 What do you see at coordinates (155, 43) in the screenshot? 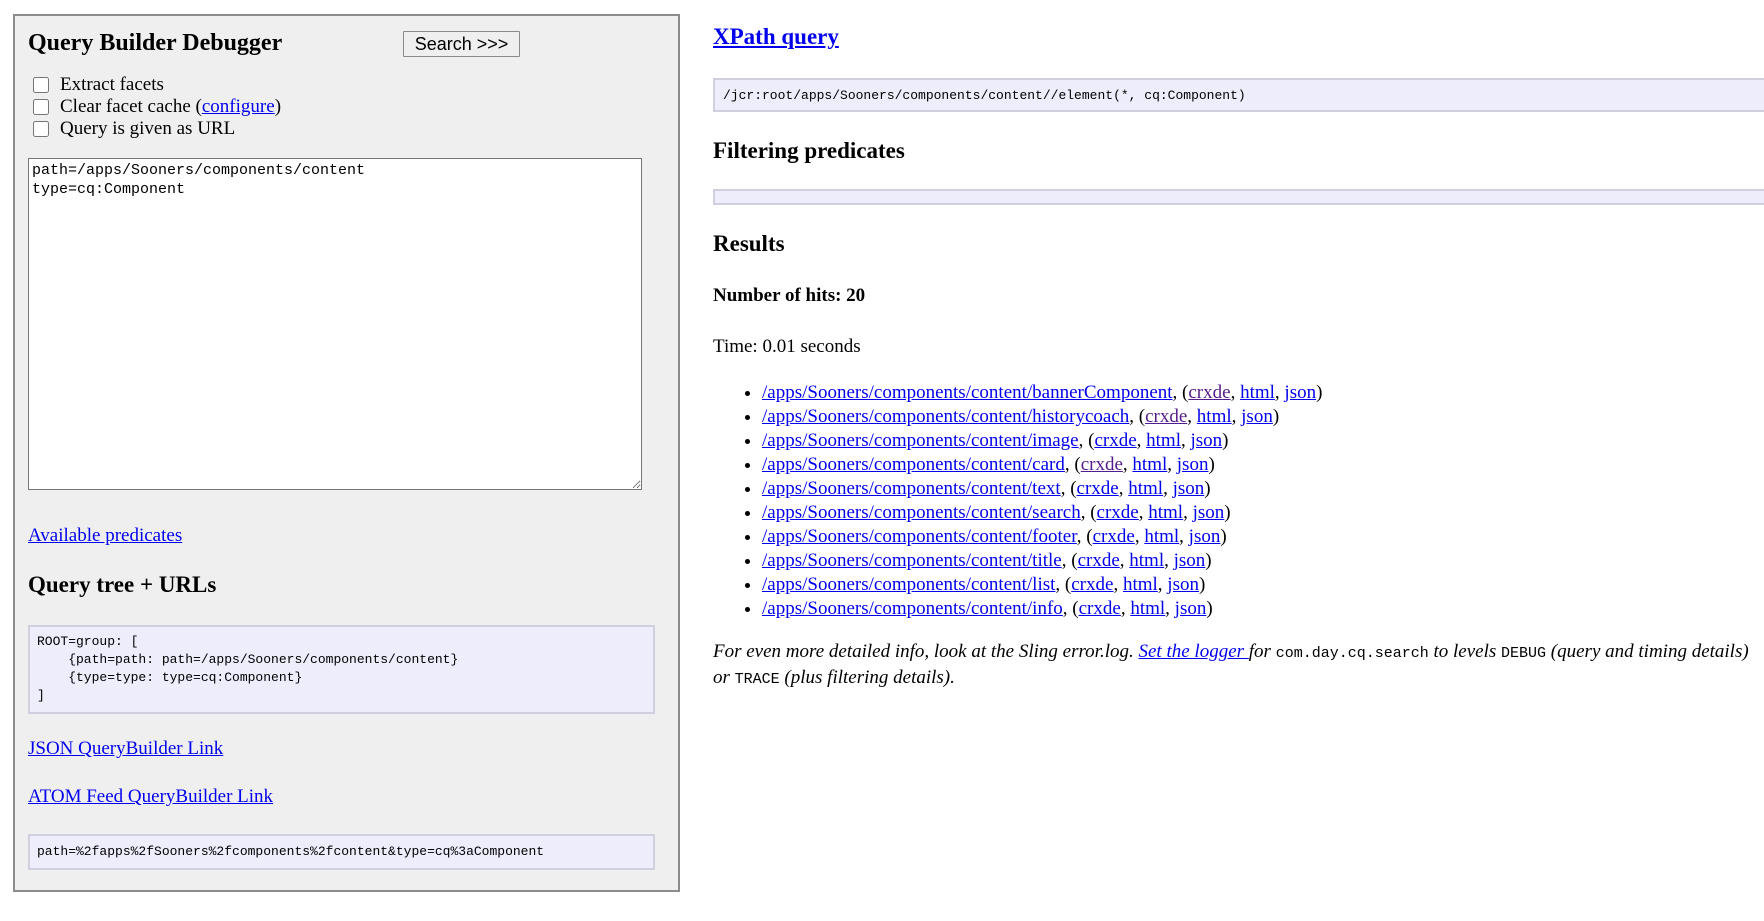
I see `panel-title: Query Builder Debugger` at bounding box center [155, 43].